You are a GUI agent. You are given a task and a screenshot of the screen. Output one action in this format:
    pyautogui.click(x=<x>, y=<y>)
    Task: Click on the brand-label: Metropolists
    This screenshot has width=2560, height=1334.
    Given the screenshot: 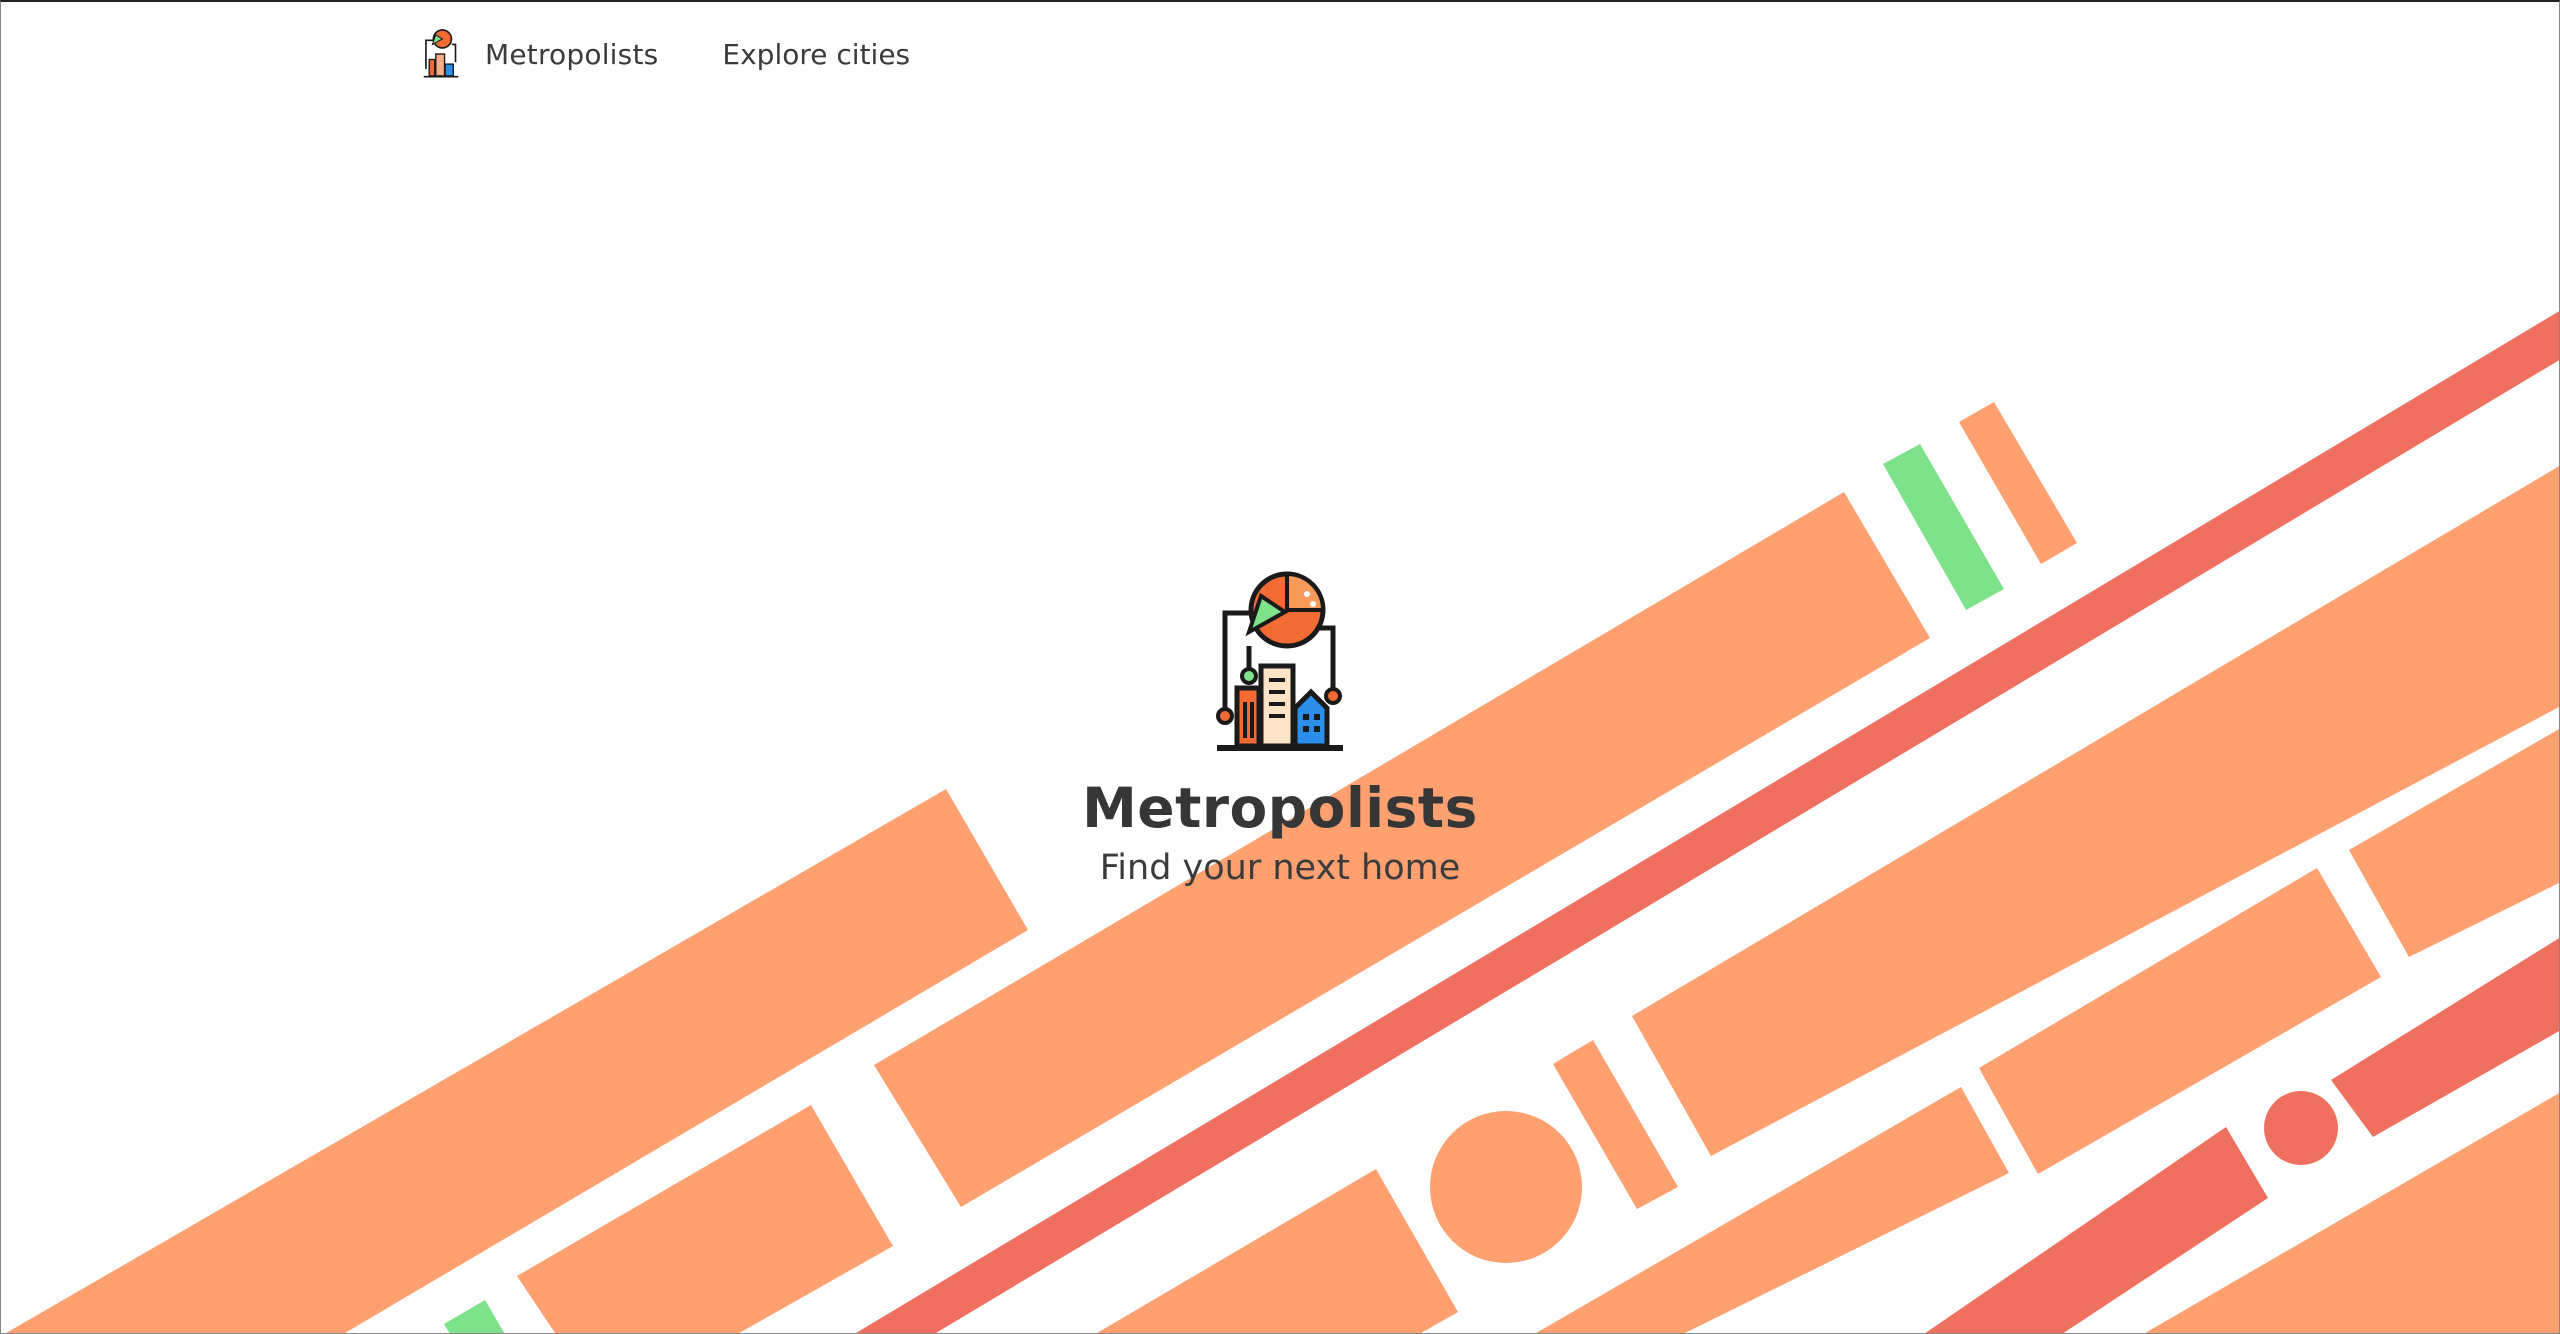 What is the action you would take?
    pyautogui.click(x=572, y=54)
    